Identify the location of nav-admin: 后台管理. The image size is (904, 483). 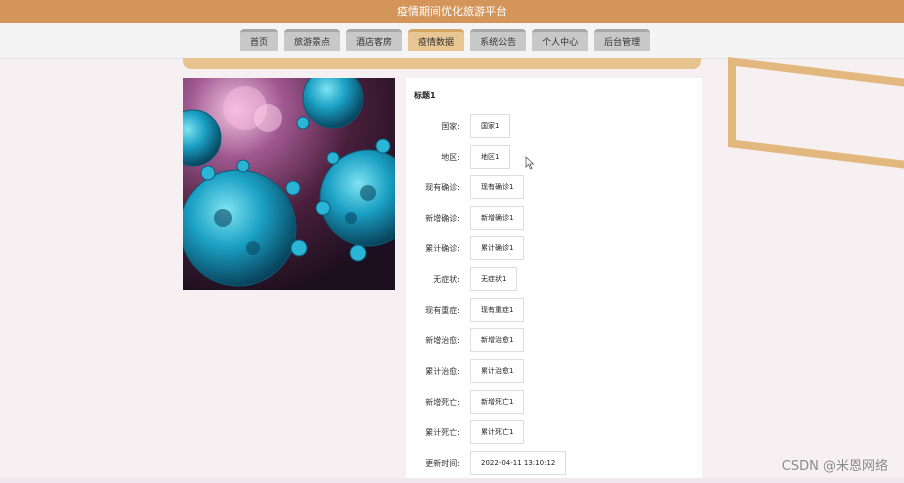
(622, 40).